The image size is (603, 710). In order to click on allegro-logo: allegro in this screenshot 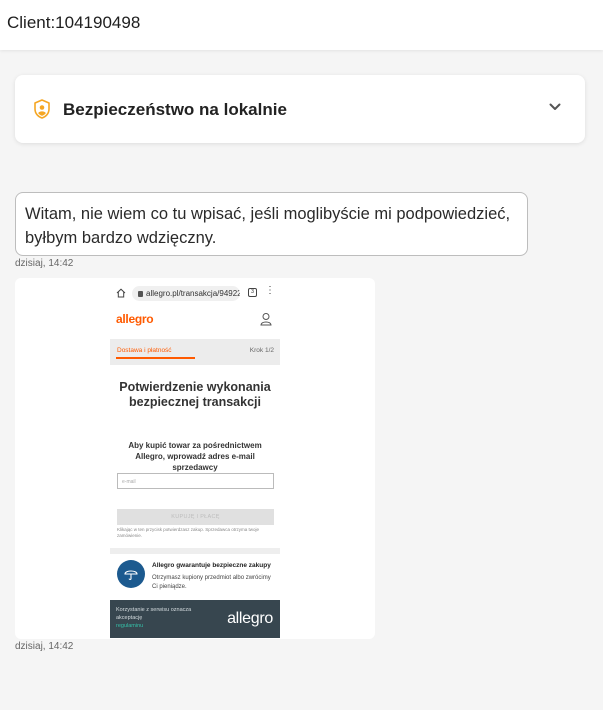, I will do `click(135, 319)`.